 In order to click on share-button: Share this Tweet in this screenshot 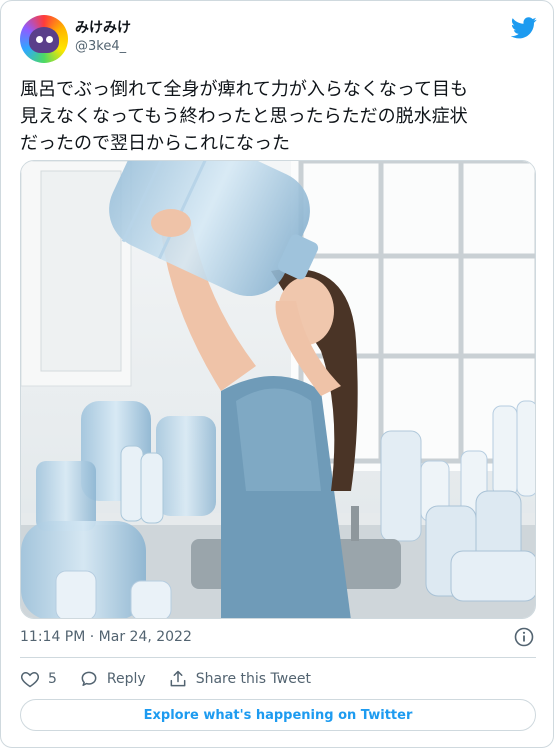, I will do `click(239, 679)`.